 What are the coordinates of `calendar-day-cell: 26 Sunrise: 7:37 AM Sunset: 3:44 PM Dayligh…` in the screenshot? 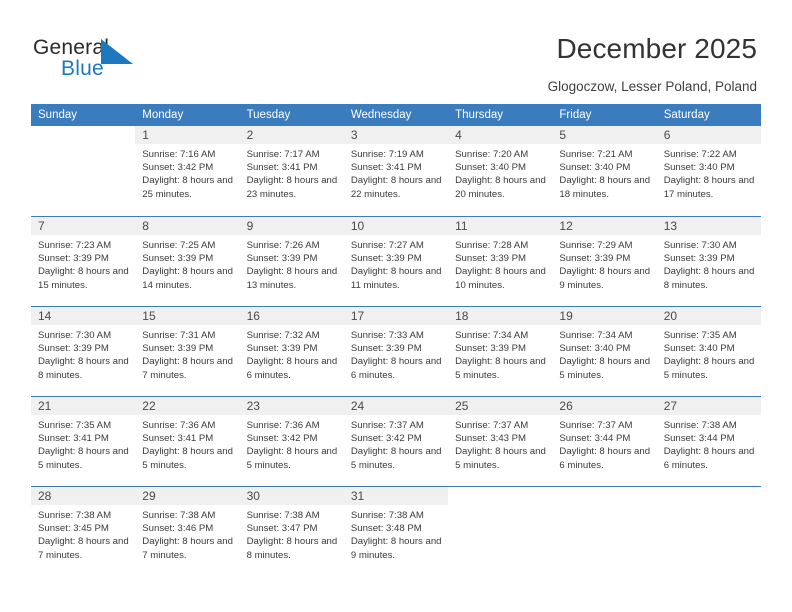 It's located at (604, 441).